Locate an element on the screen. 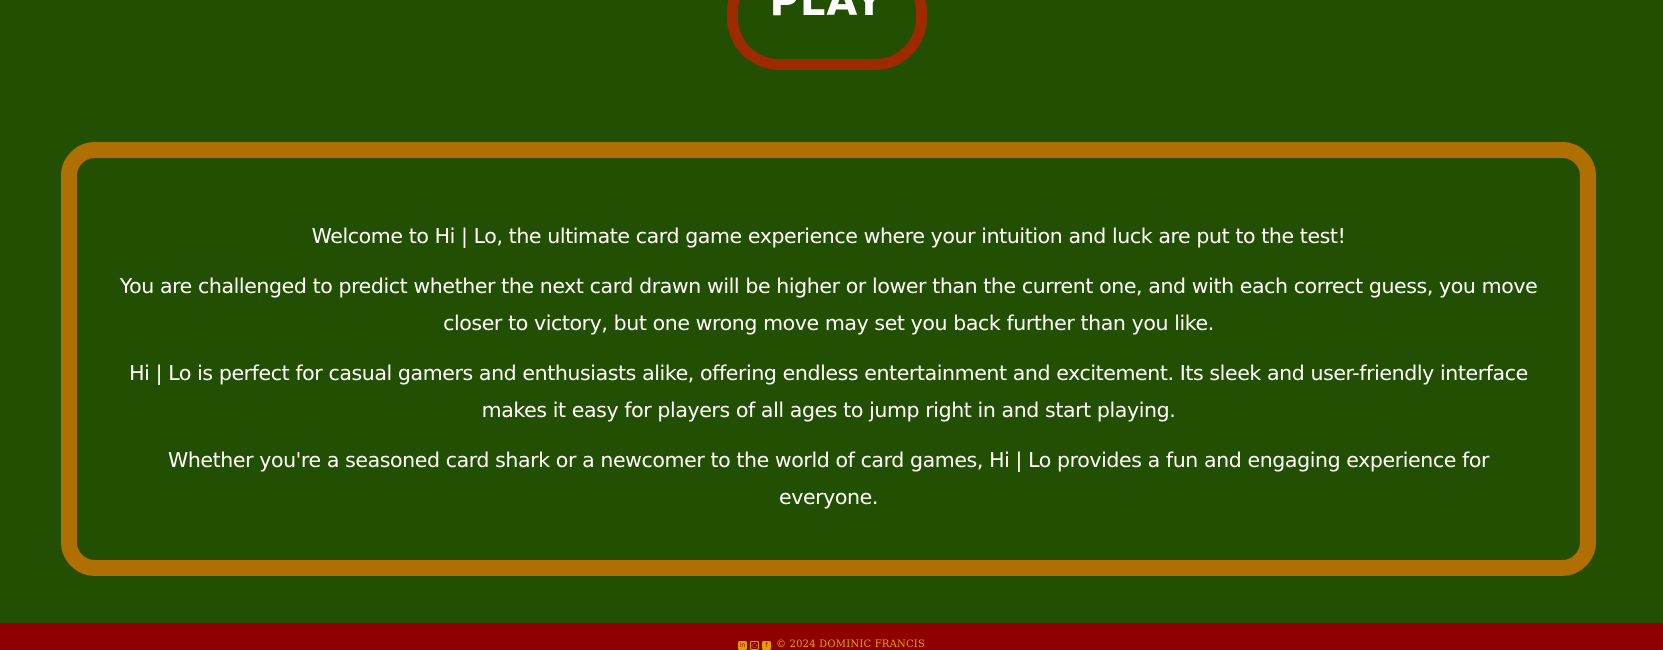  footer-copyright: © 2024 DOMINIC FRANCIS is located at coordinates (850, 644).